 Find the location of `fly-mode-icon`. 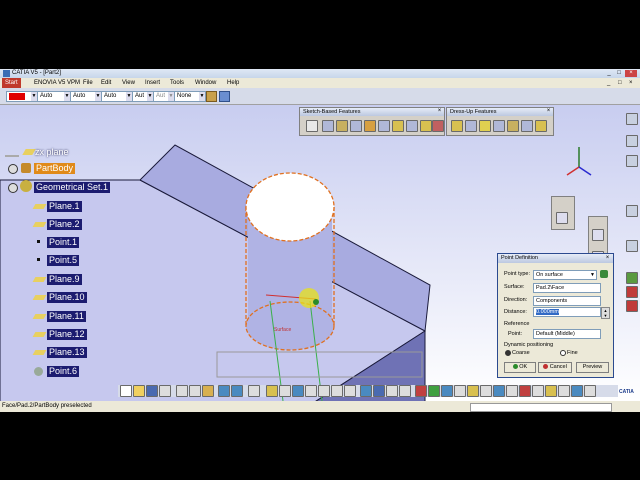

fly-mode-icon is located at coordinates (272, 391).